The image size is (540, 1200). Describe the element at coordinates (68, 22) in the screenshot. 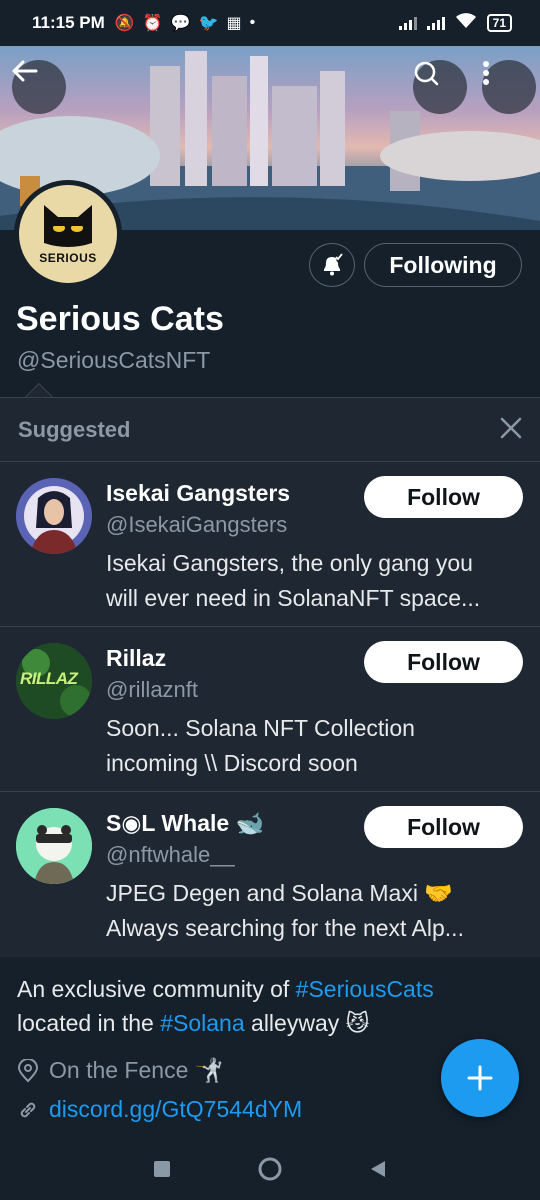

I see `status-time: 11:15 PM` at that location.